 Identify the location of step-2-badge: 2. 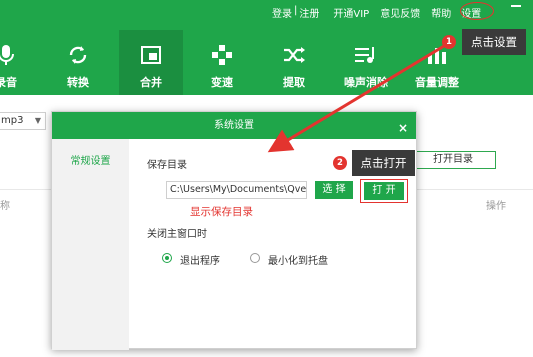
(340, 163).